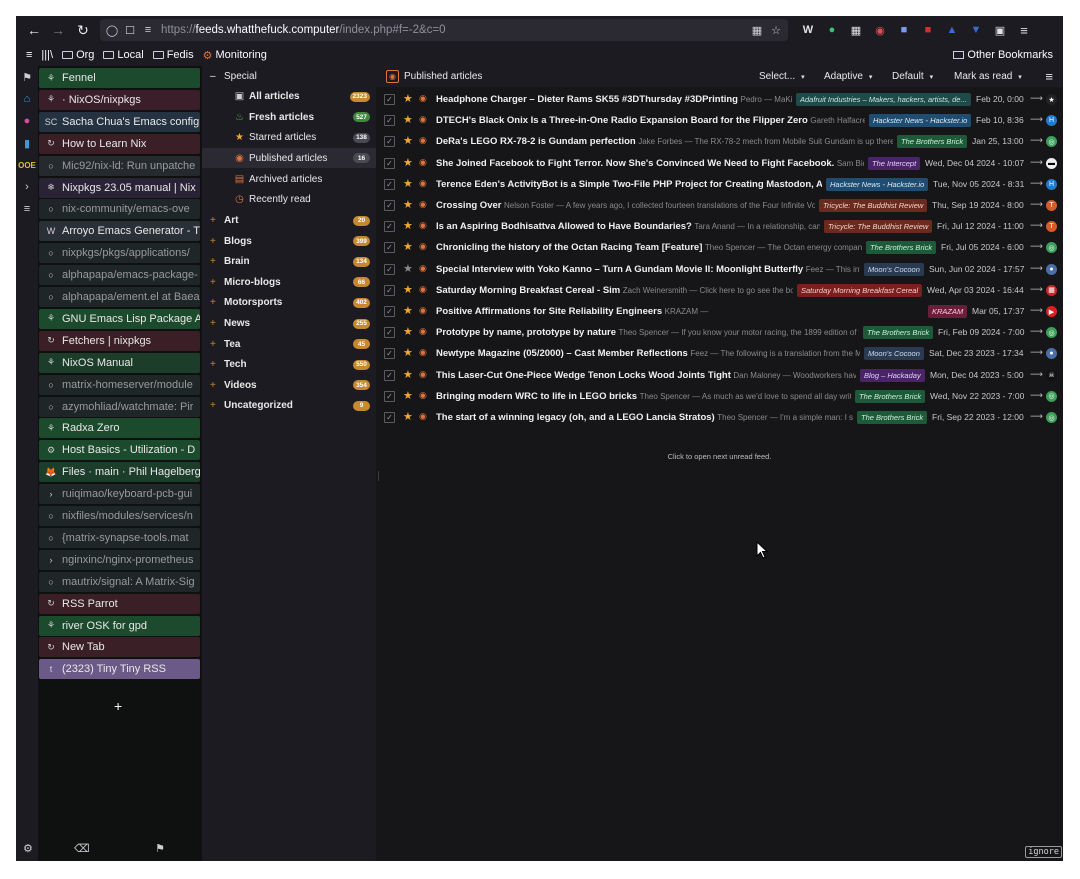  Describe the element at coordinates (289, 303) in the screenshot. I see `category-item: + Motorsports 402` at that location.